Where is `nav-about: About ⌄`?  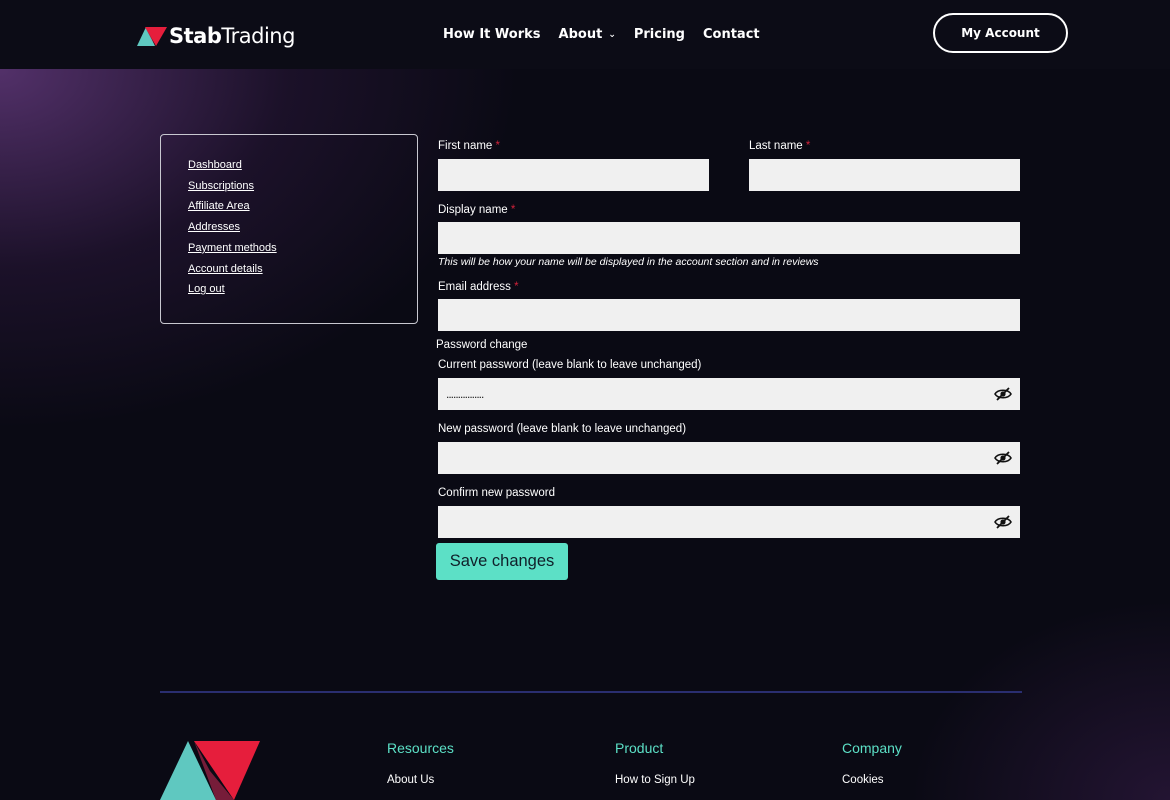
nav-about: About ⌄ is located at coordinates (587, 34).